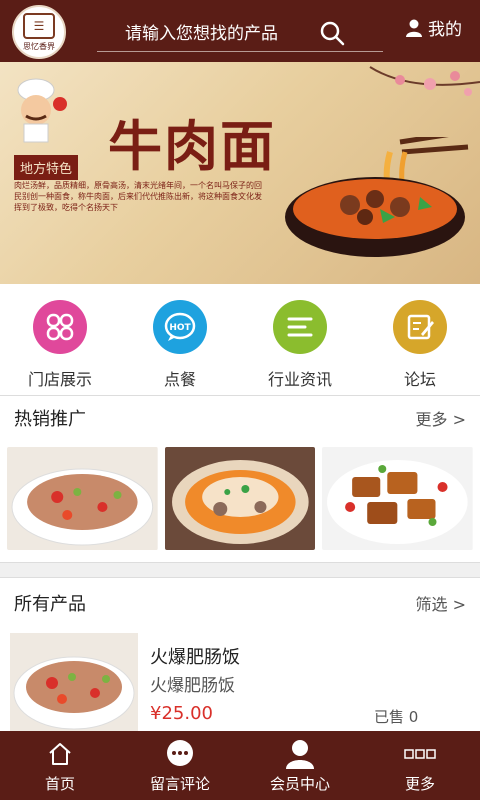 The image size is (480, 800). I want to click on product-image, so click(74, 682).